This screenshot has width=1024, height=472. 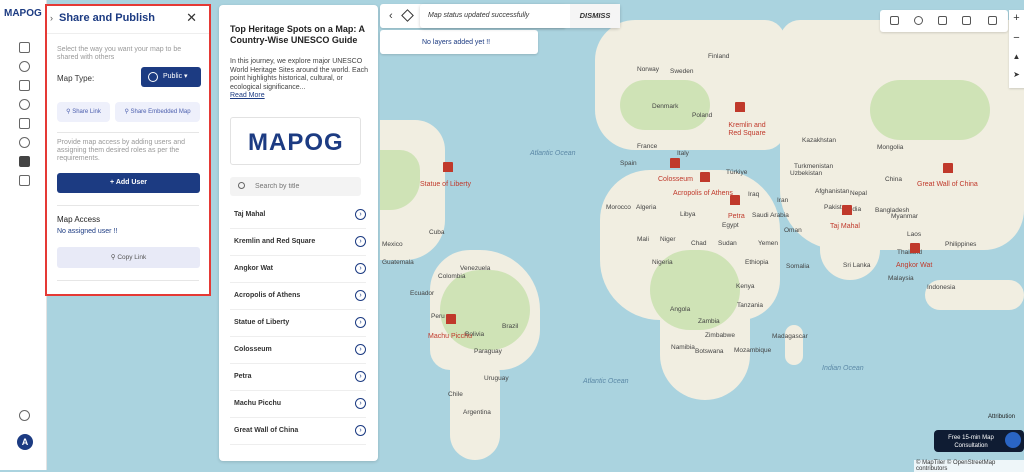 I want to click on country-label: Cuba, so click(x=437, y=232).